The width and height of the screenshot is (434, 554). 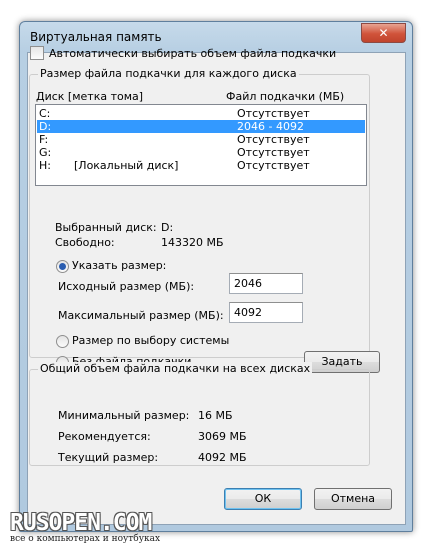 What do you see at coordinates (141, 315) in the screenshot?
I see `max-size-label: Максимальный размер (МБ):` at bounding box center [141, 315].